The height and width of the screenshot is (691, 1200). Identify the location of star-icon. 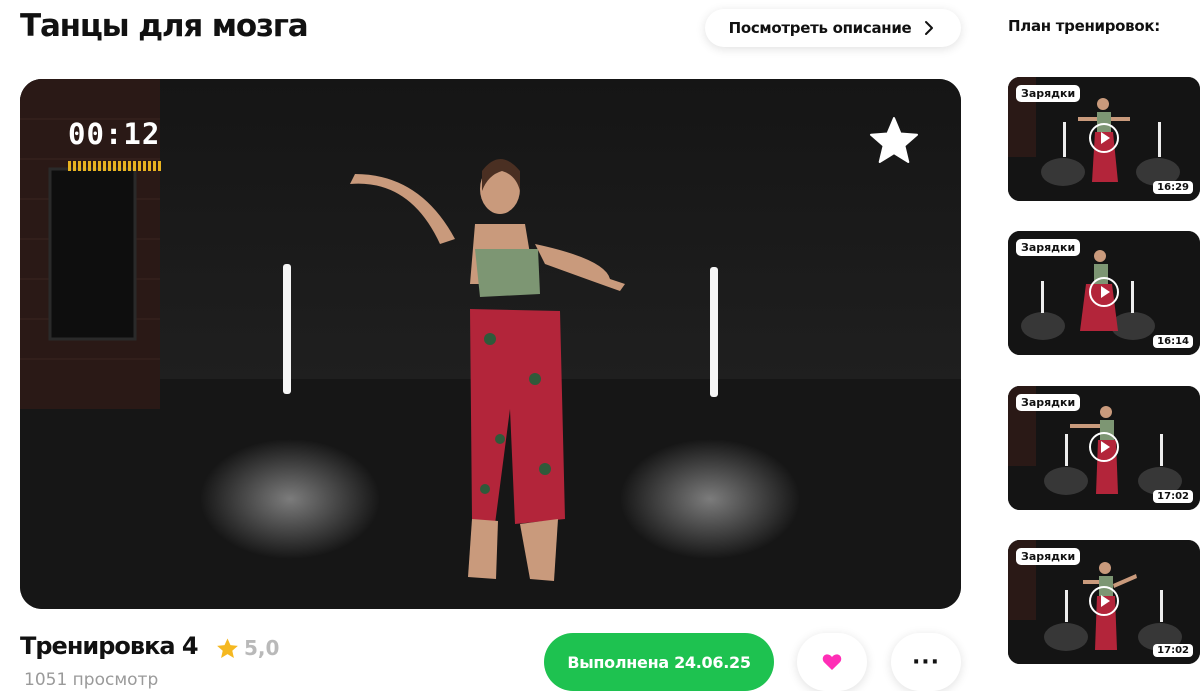
(894, 141).